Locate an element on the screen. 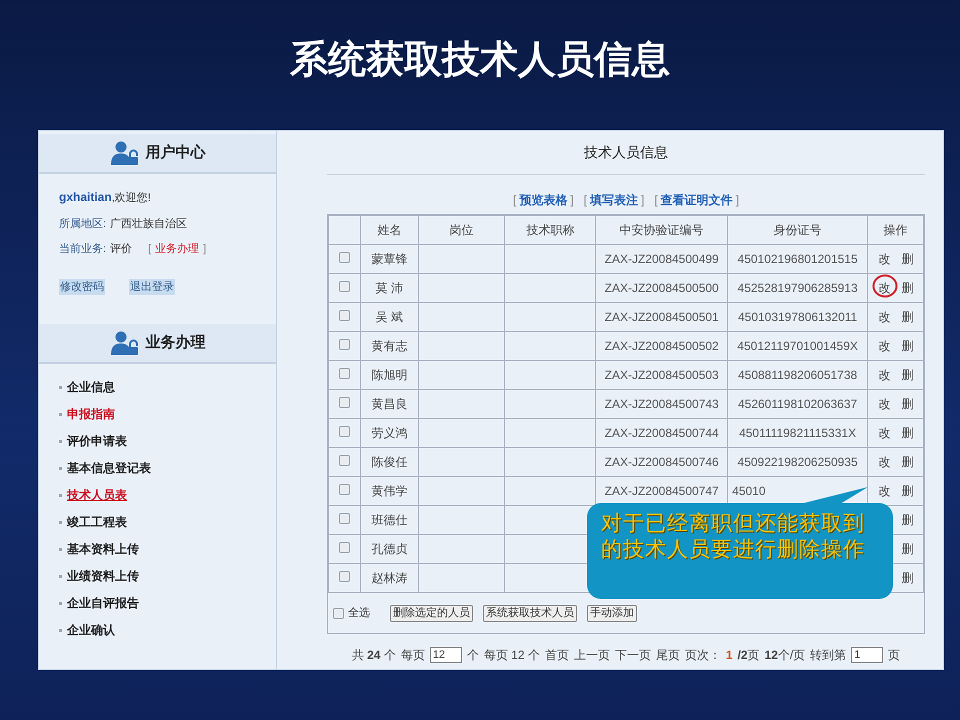 Image resolution: width=960 pixels, height=720 pixels. region-label: 所属地区: is located at coordinates (82, 224).